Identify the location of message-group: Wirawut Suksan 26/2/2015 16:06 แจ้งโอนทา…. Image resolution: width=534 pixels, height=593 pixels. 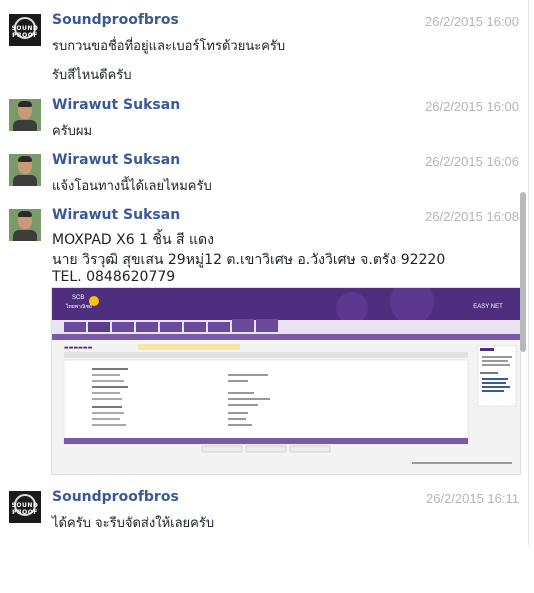
(262, 172).